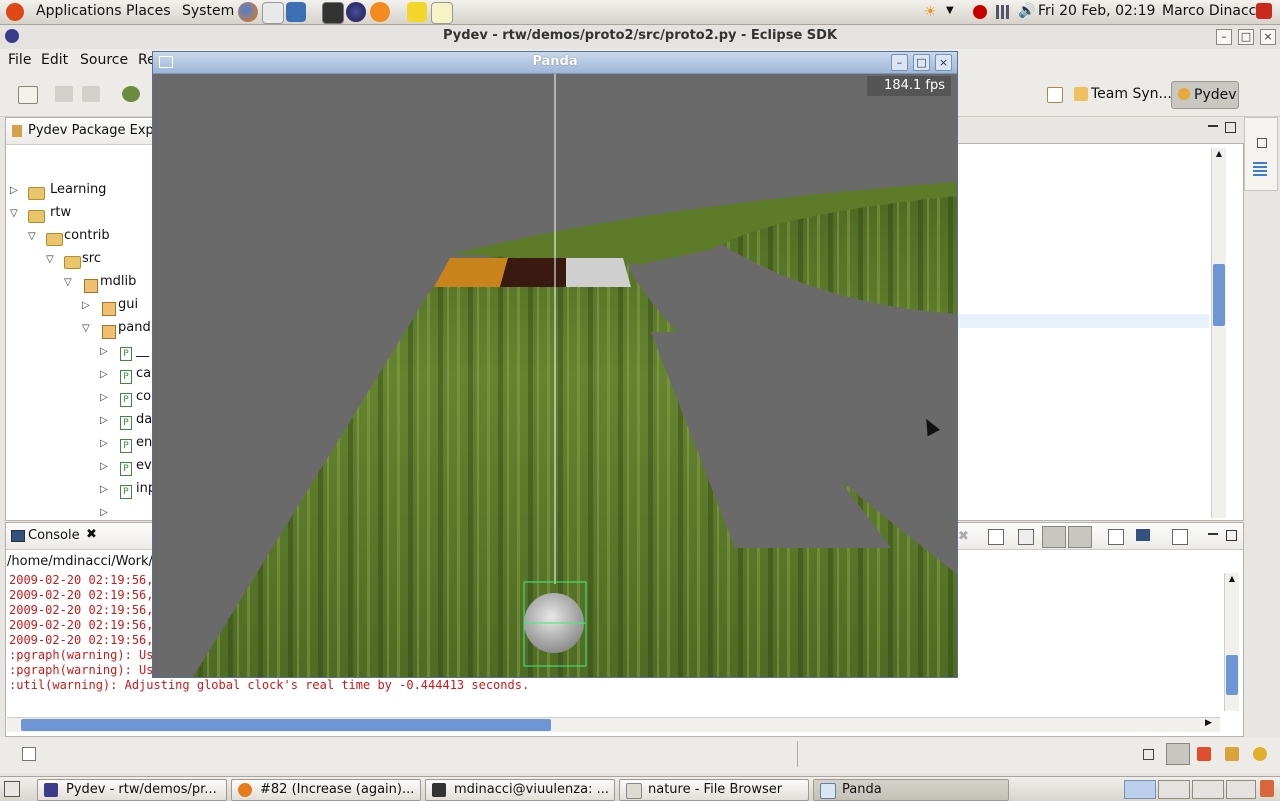 The image size is (1280, 801). Describe the element at coordinates (613, 724) in the screenshot. I see `console-horizontal-scrollbar: ▶` at that location.